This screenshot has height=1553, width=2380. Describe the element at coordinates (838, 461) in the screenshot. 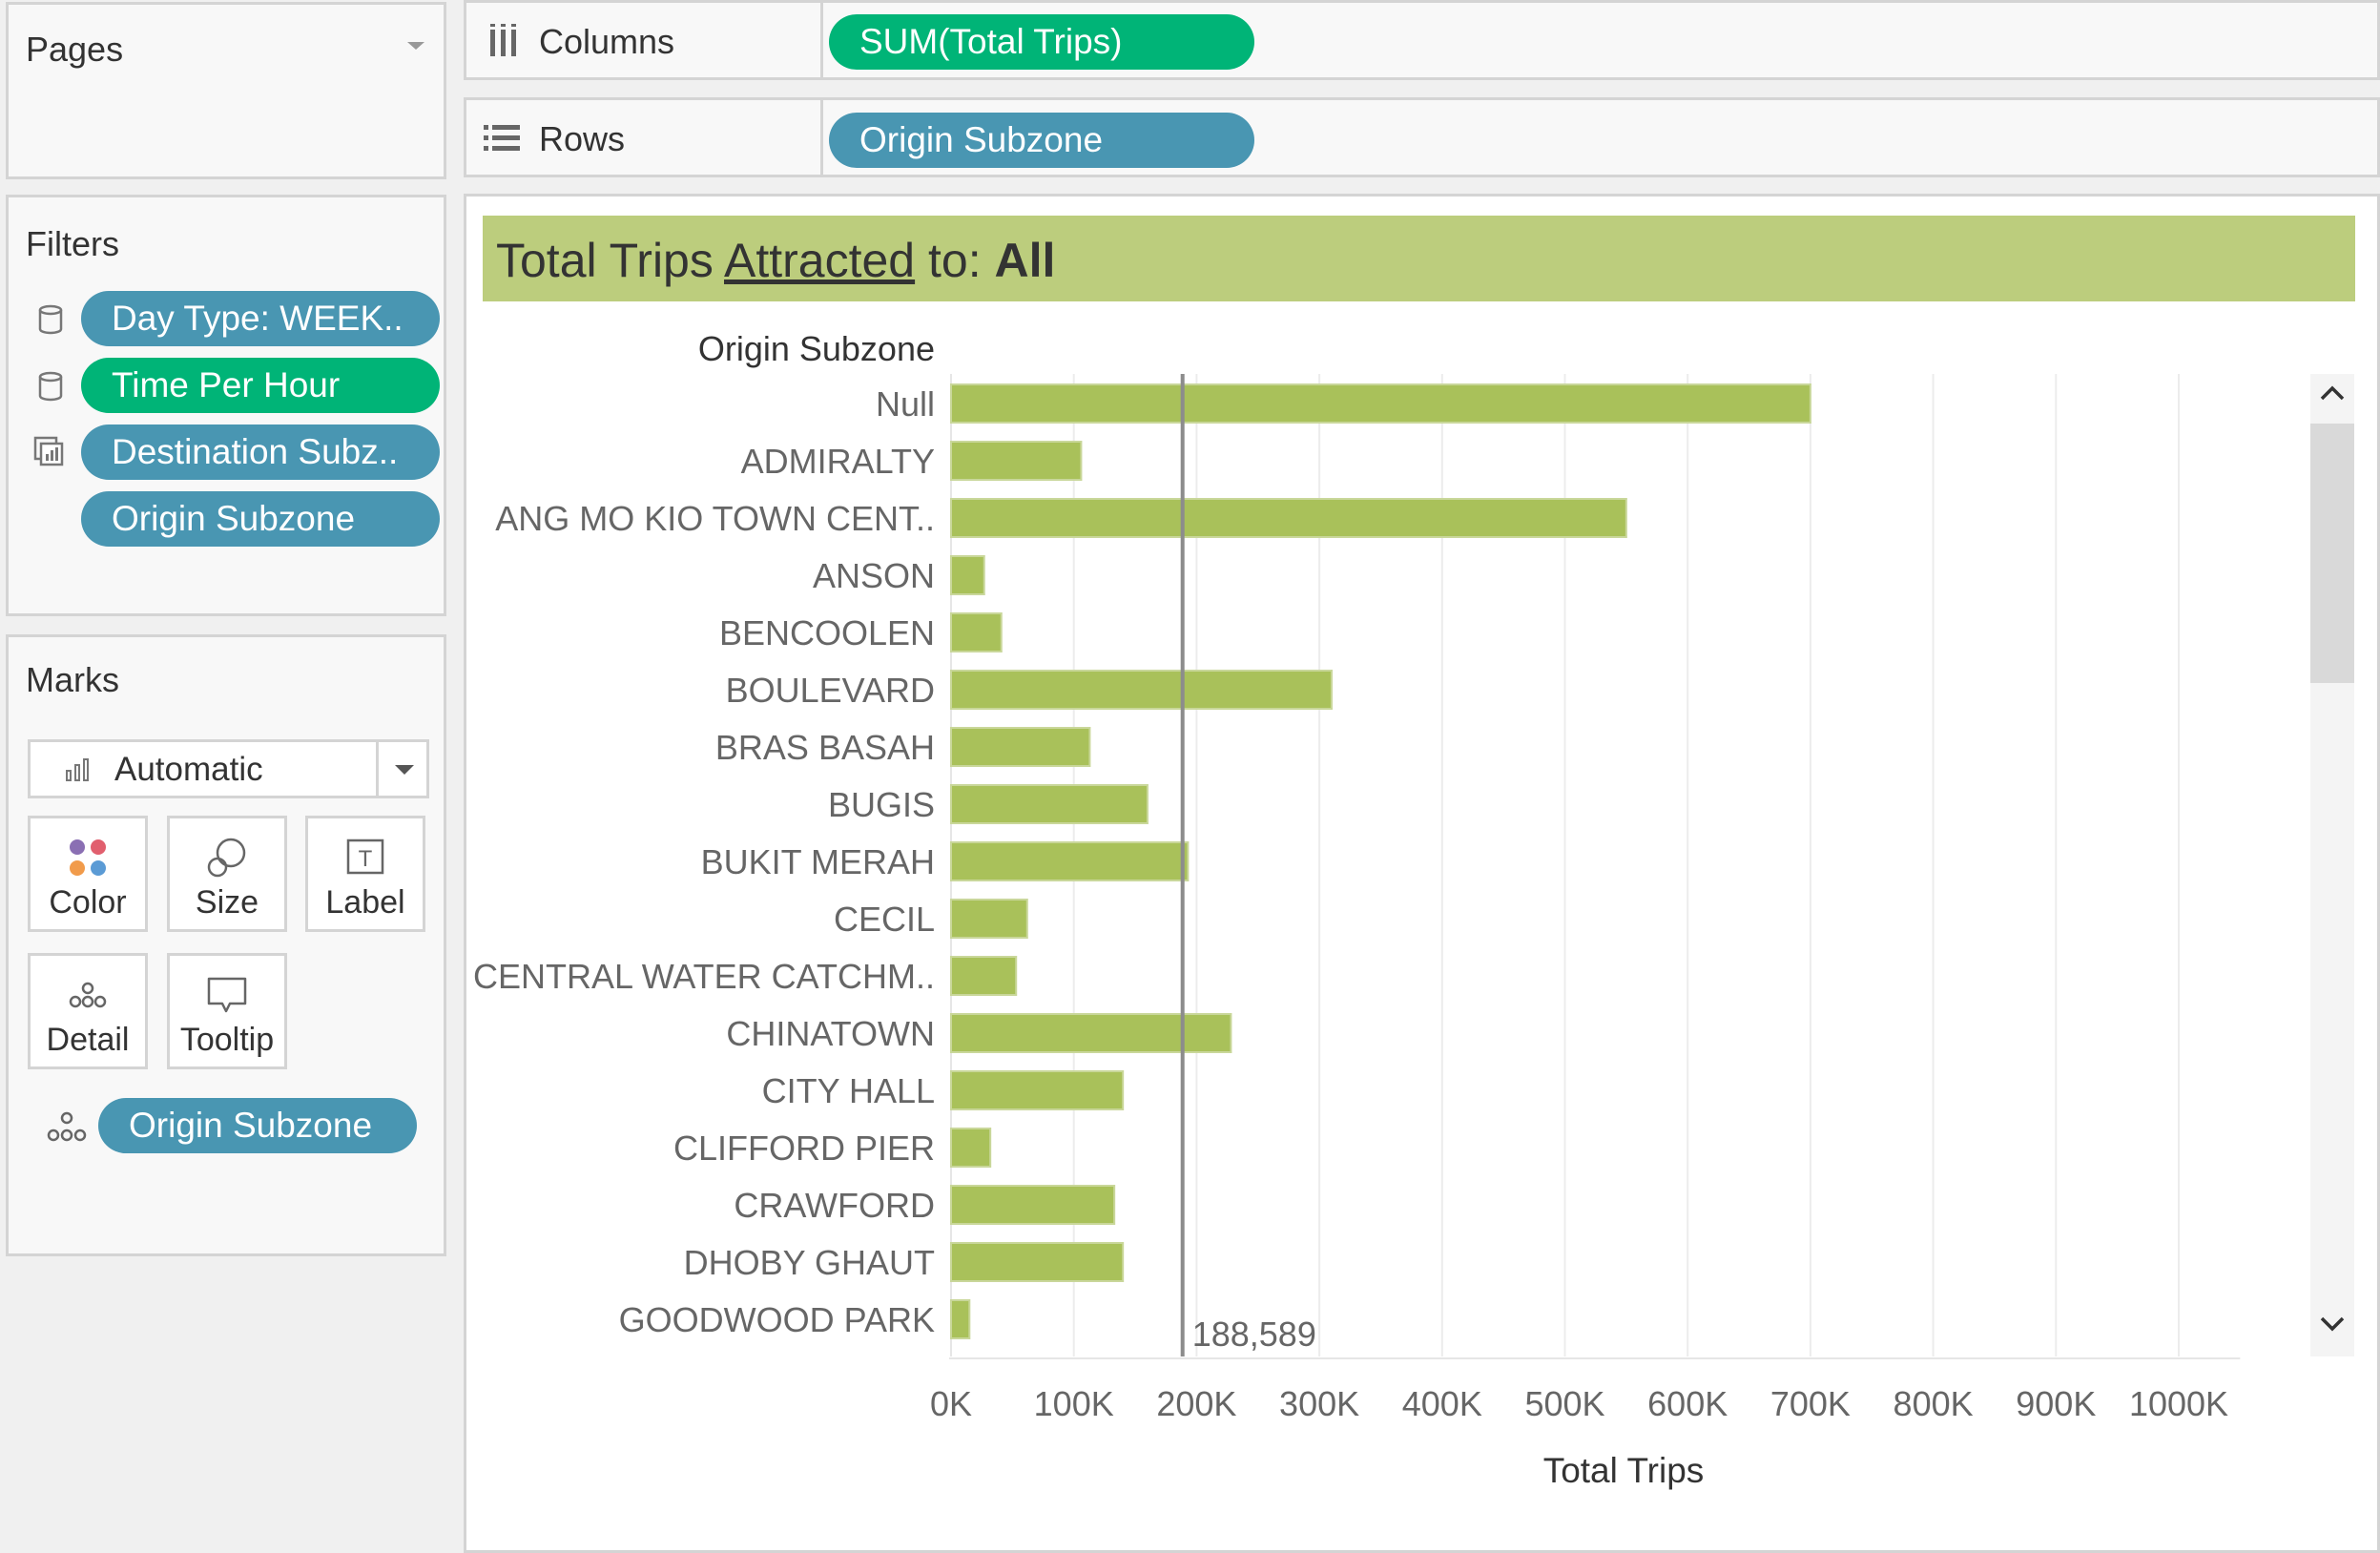

I see `category-label: ADMIRALTY` at that location.